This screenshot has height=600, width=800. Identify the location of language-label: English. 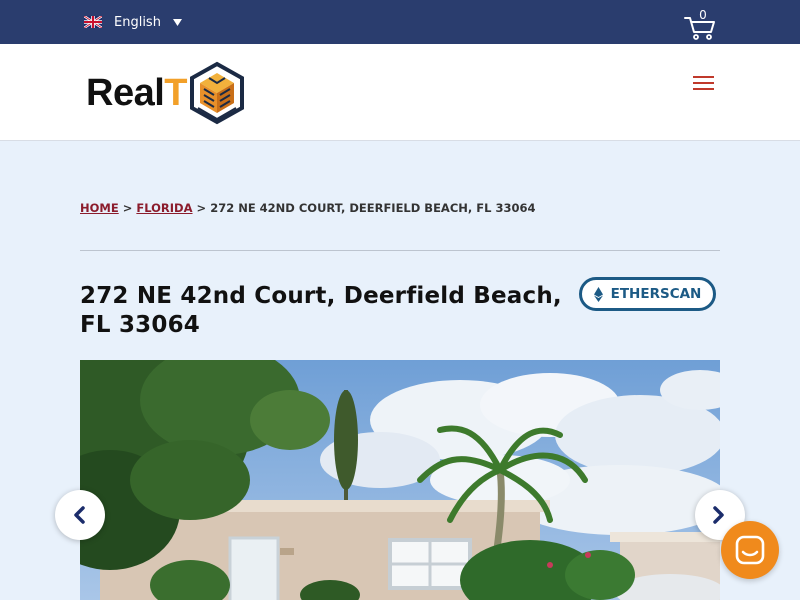
(137, 22).